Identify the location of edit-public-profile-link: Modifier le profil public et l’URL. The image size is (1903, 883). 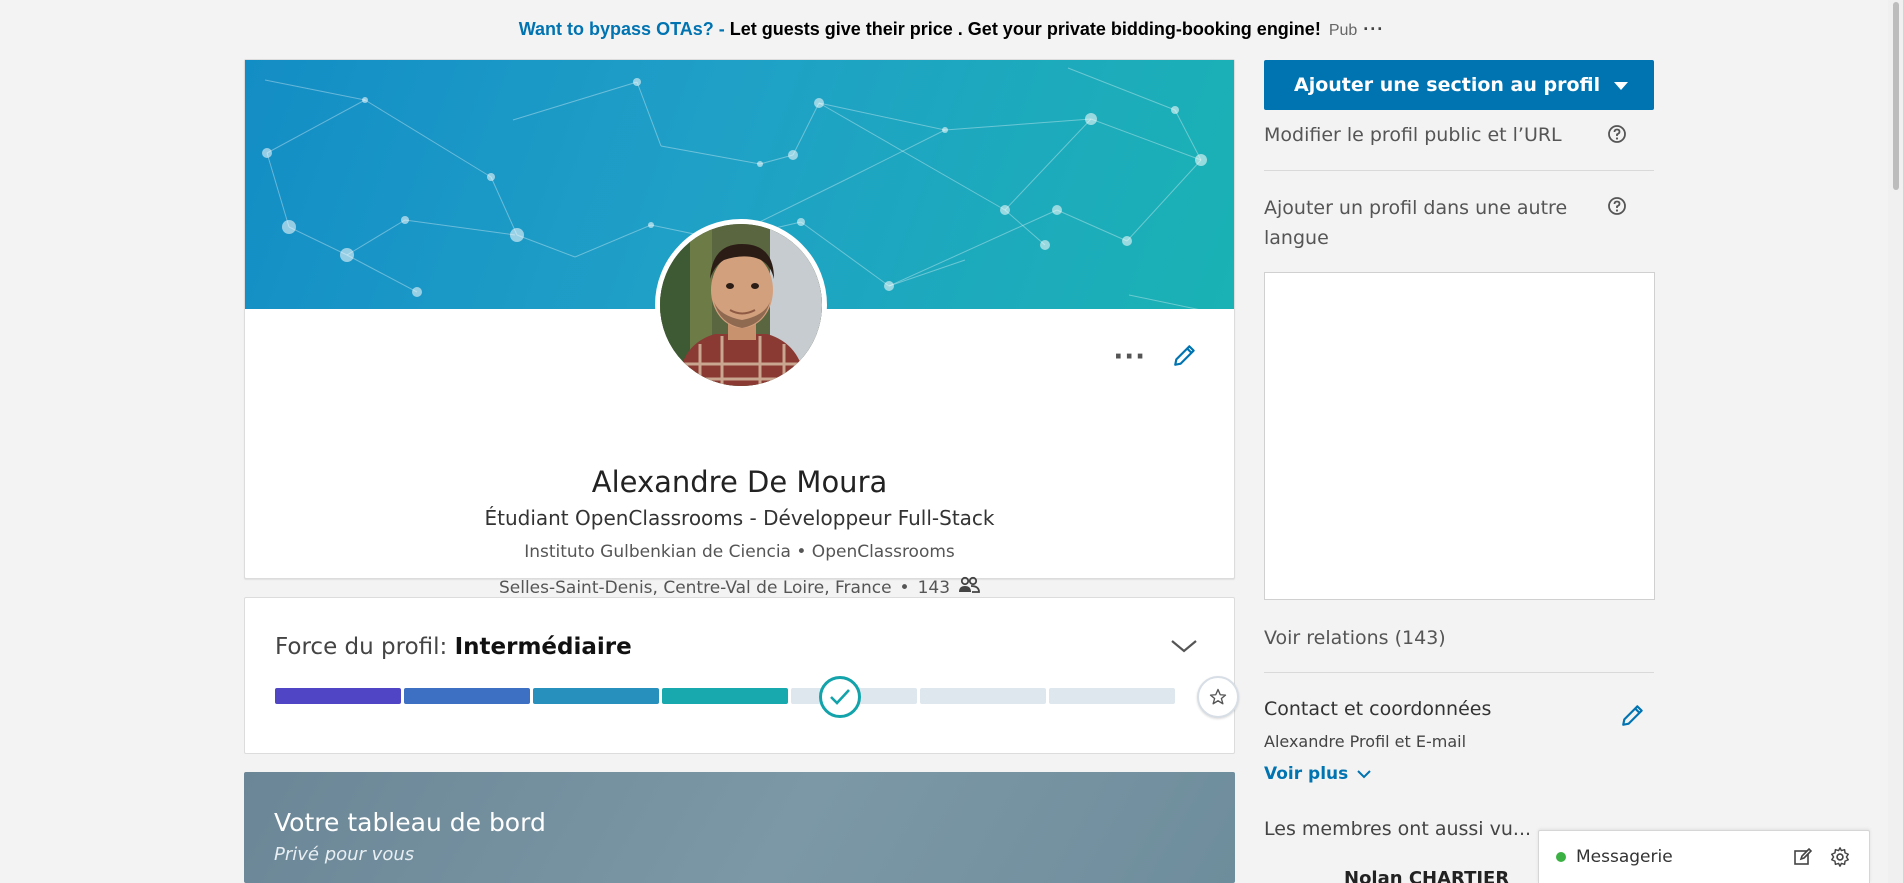
(1413, 135).